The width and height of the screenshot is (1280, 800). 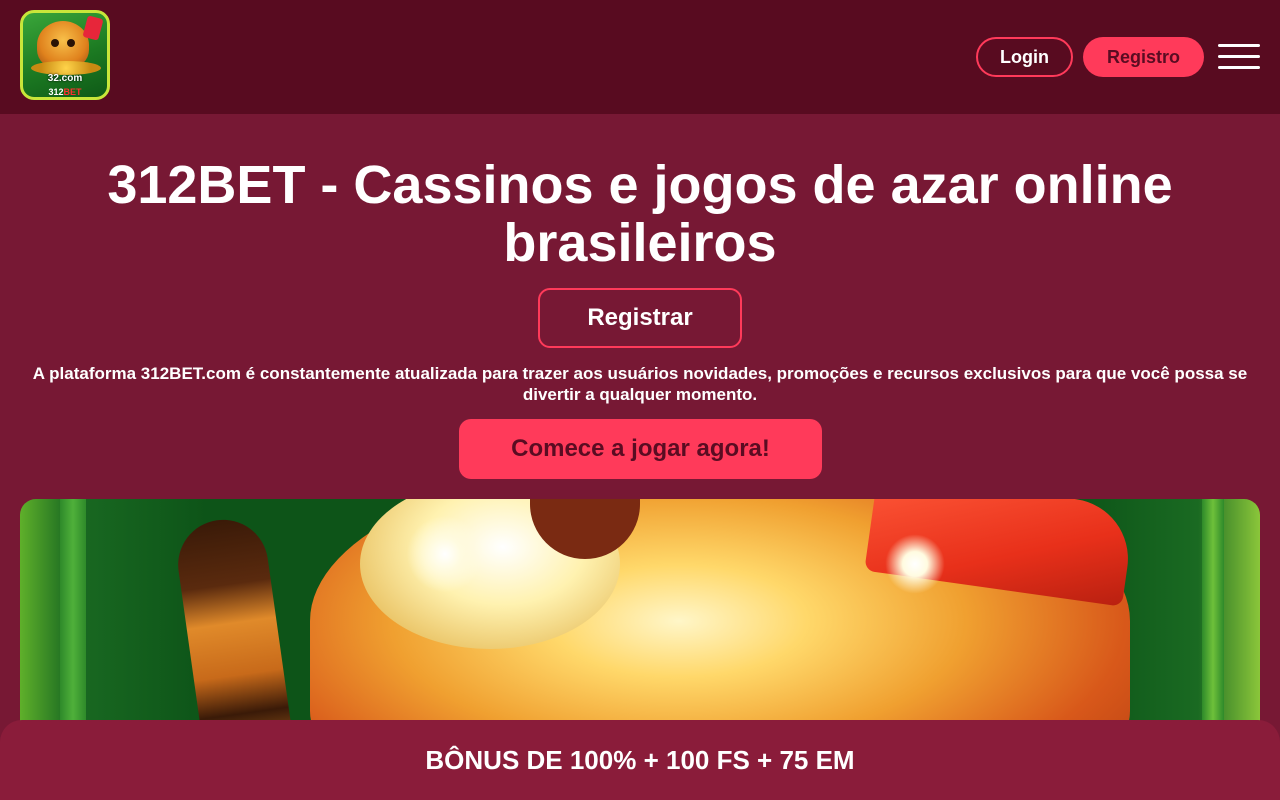 I want to click on site-header: 32.com 312BET Login Registro, so click(x=640, y=57).